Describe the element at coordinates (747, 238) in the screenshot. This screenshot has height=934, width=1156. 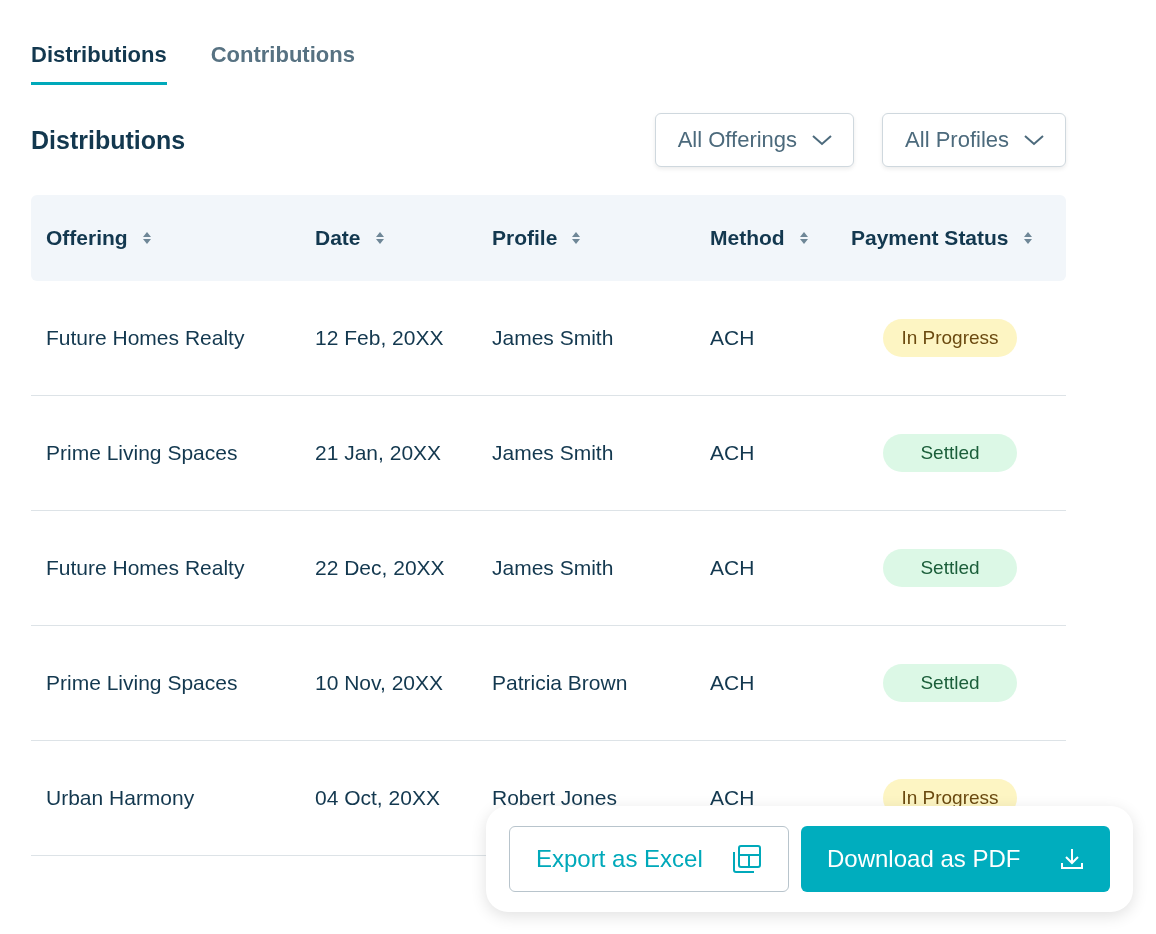
I see `column-header: Method` at that location.